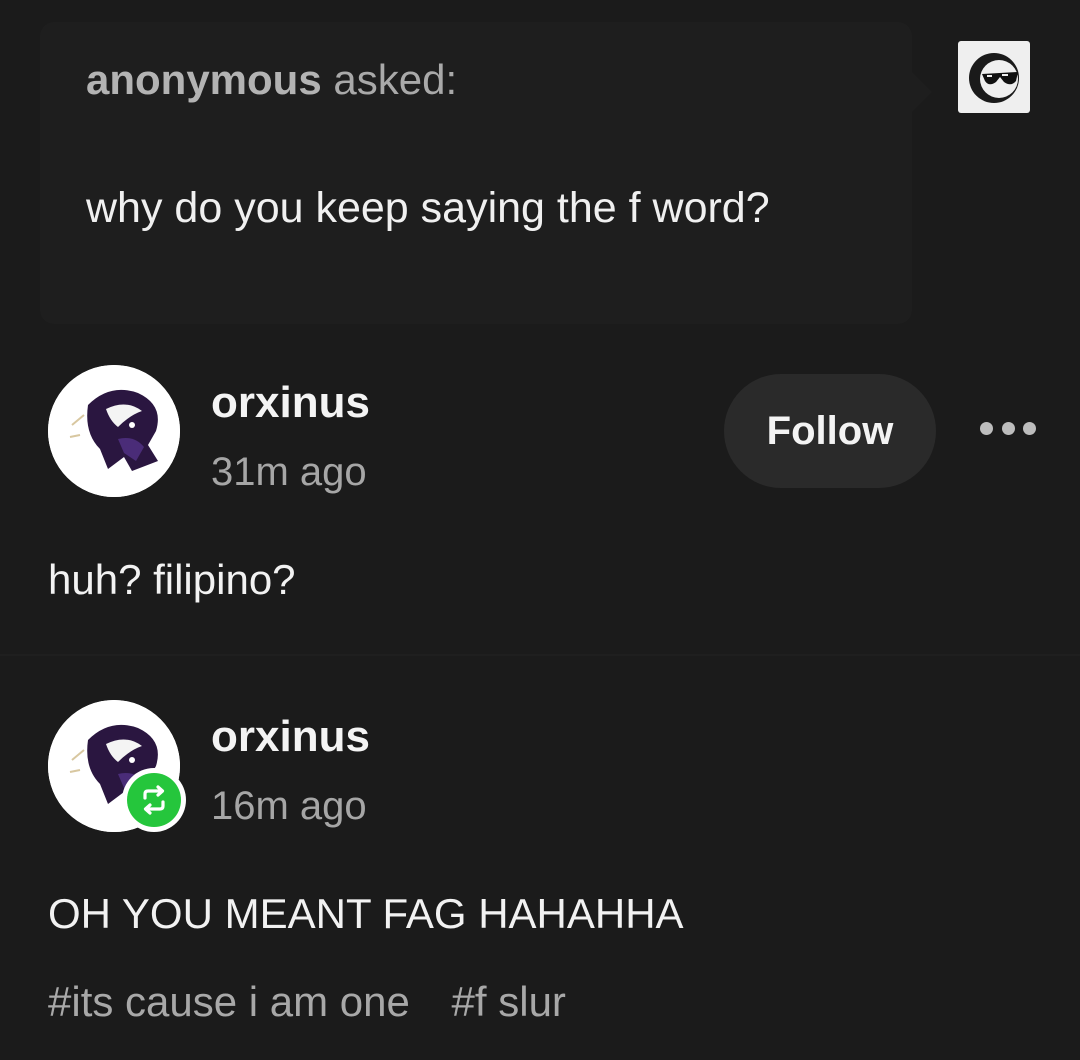 Image resolution: width=1080 pixels, height=1060 pixels. Describe the element at coordinates (289, 806) in the screenshot. I see `reblog-timestamp: 16m ago` at that location.